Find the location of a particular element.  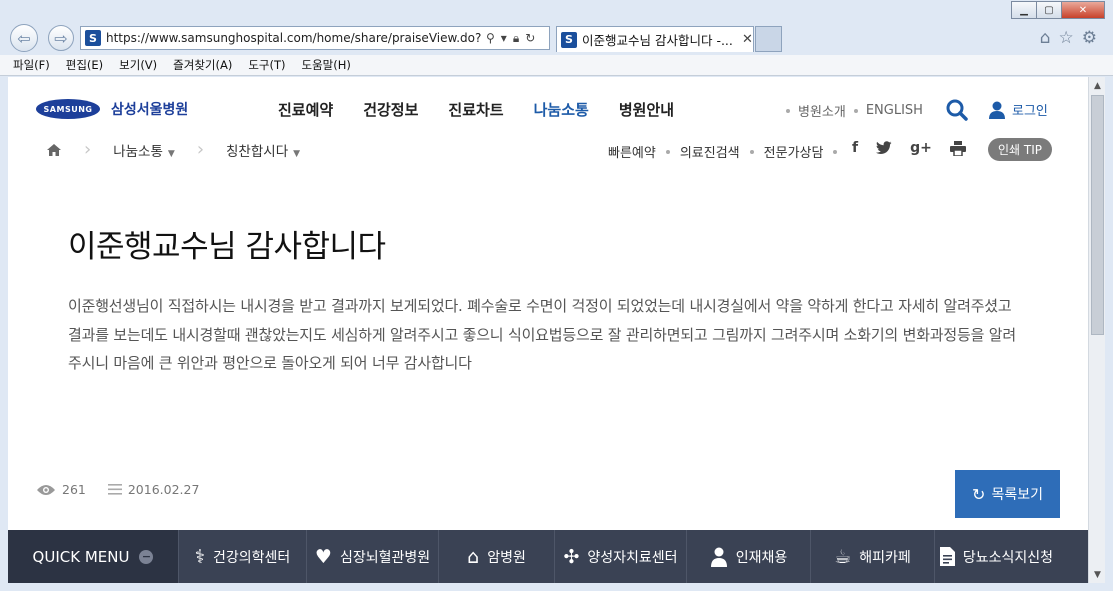

quick-menu-label: 양성자치료센터 is located at coordinates (632, 557).